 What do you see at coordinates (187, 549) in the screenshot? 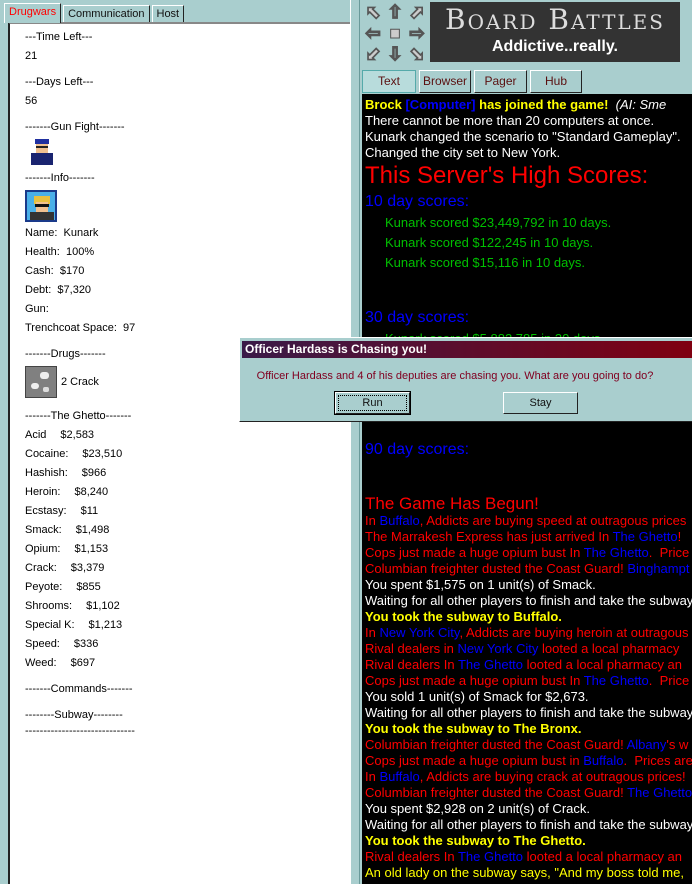
I see `price-row: Opium: $1,153` at bounding box center [187, 549].